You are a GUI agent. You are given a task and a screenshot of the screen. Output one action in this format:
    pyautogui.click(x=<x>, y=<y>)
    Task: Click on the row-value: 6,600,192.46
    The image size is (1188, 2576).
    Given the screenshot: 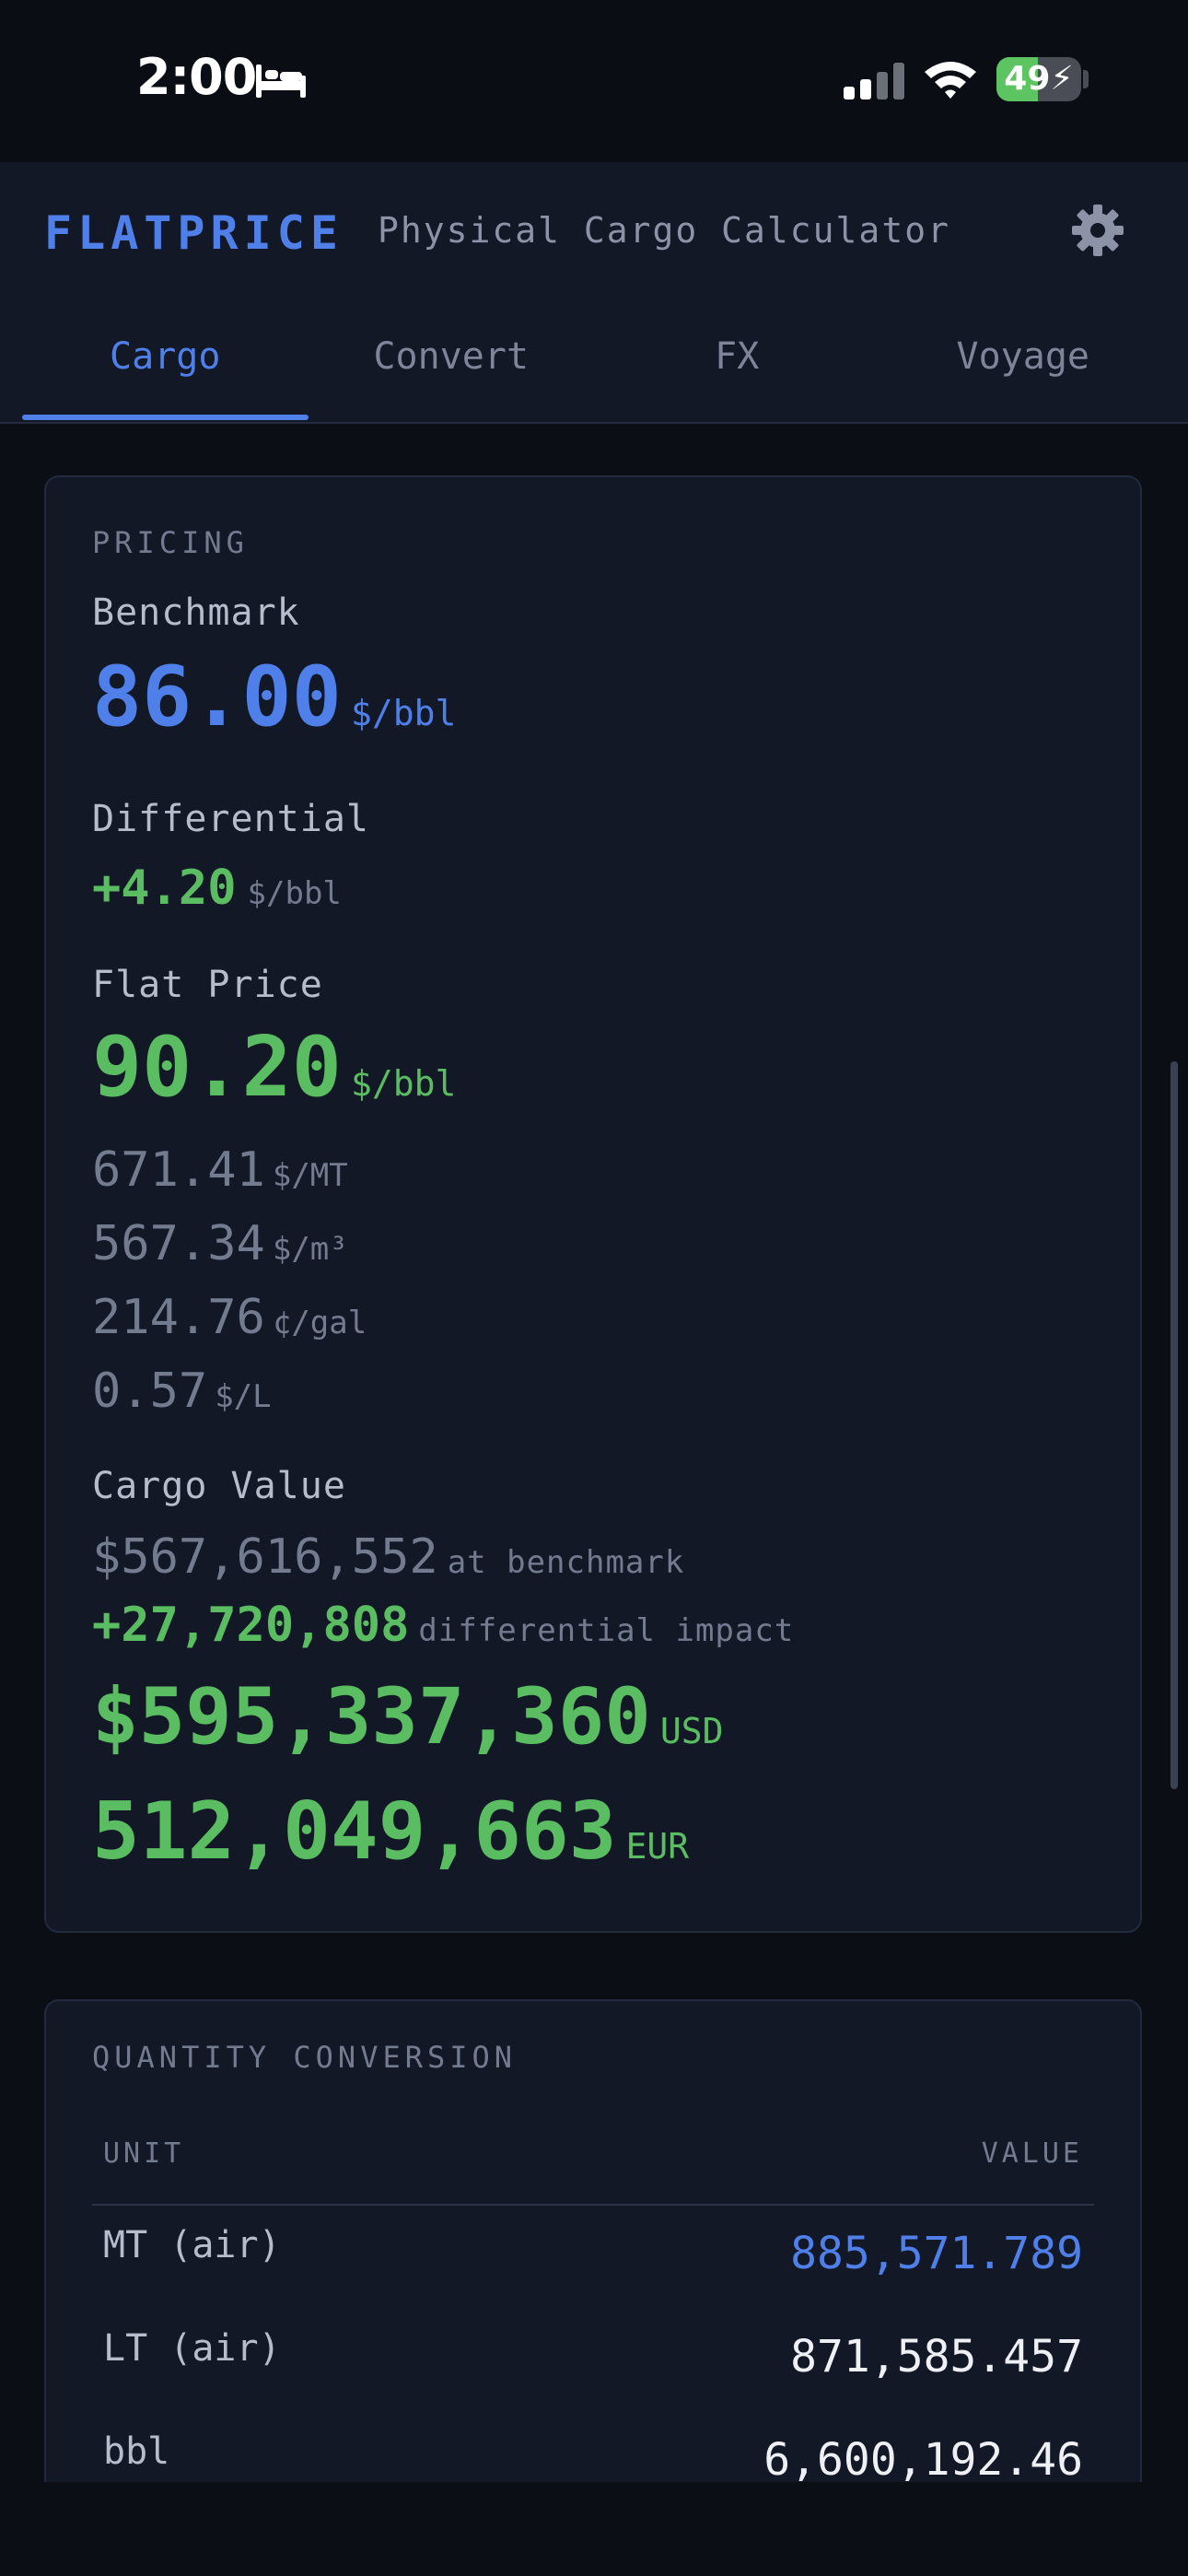 What is the action you would take?
    pyautogui.click(x=923, y=2458)
    